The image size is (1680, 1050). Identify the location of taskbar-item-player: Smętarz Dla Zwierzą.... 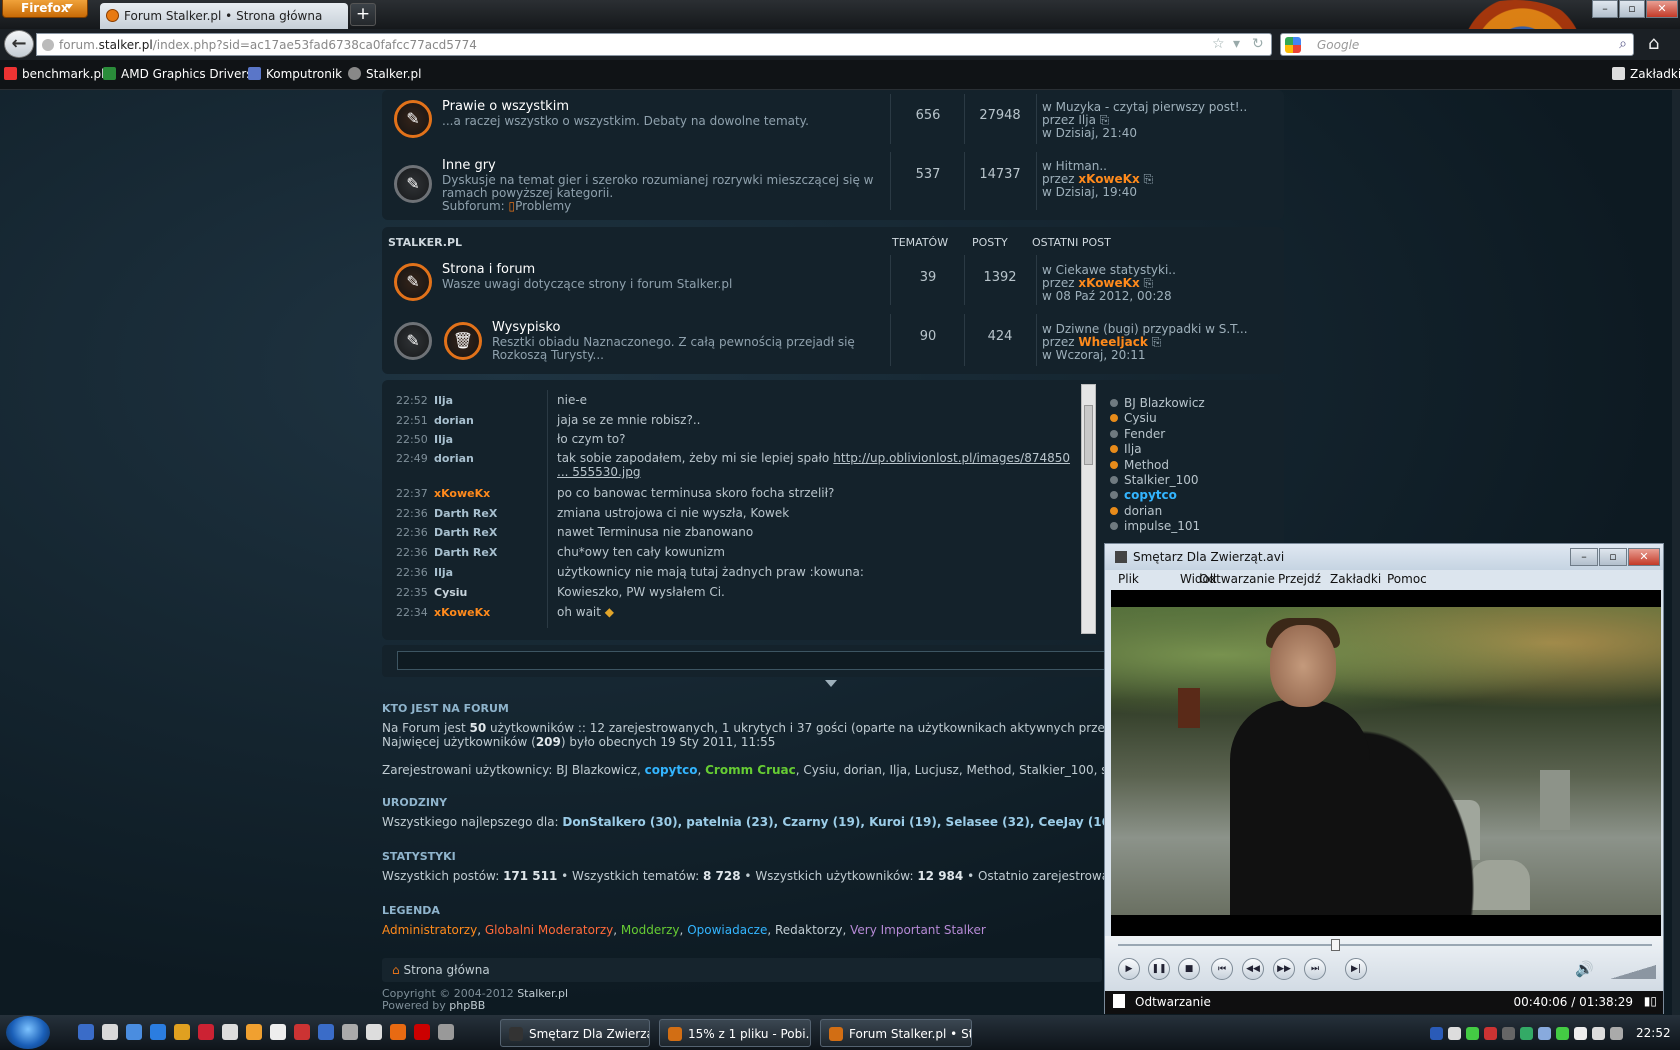
(575, 1033).